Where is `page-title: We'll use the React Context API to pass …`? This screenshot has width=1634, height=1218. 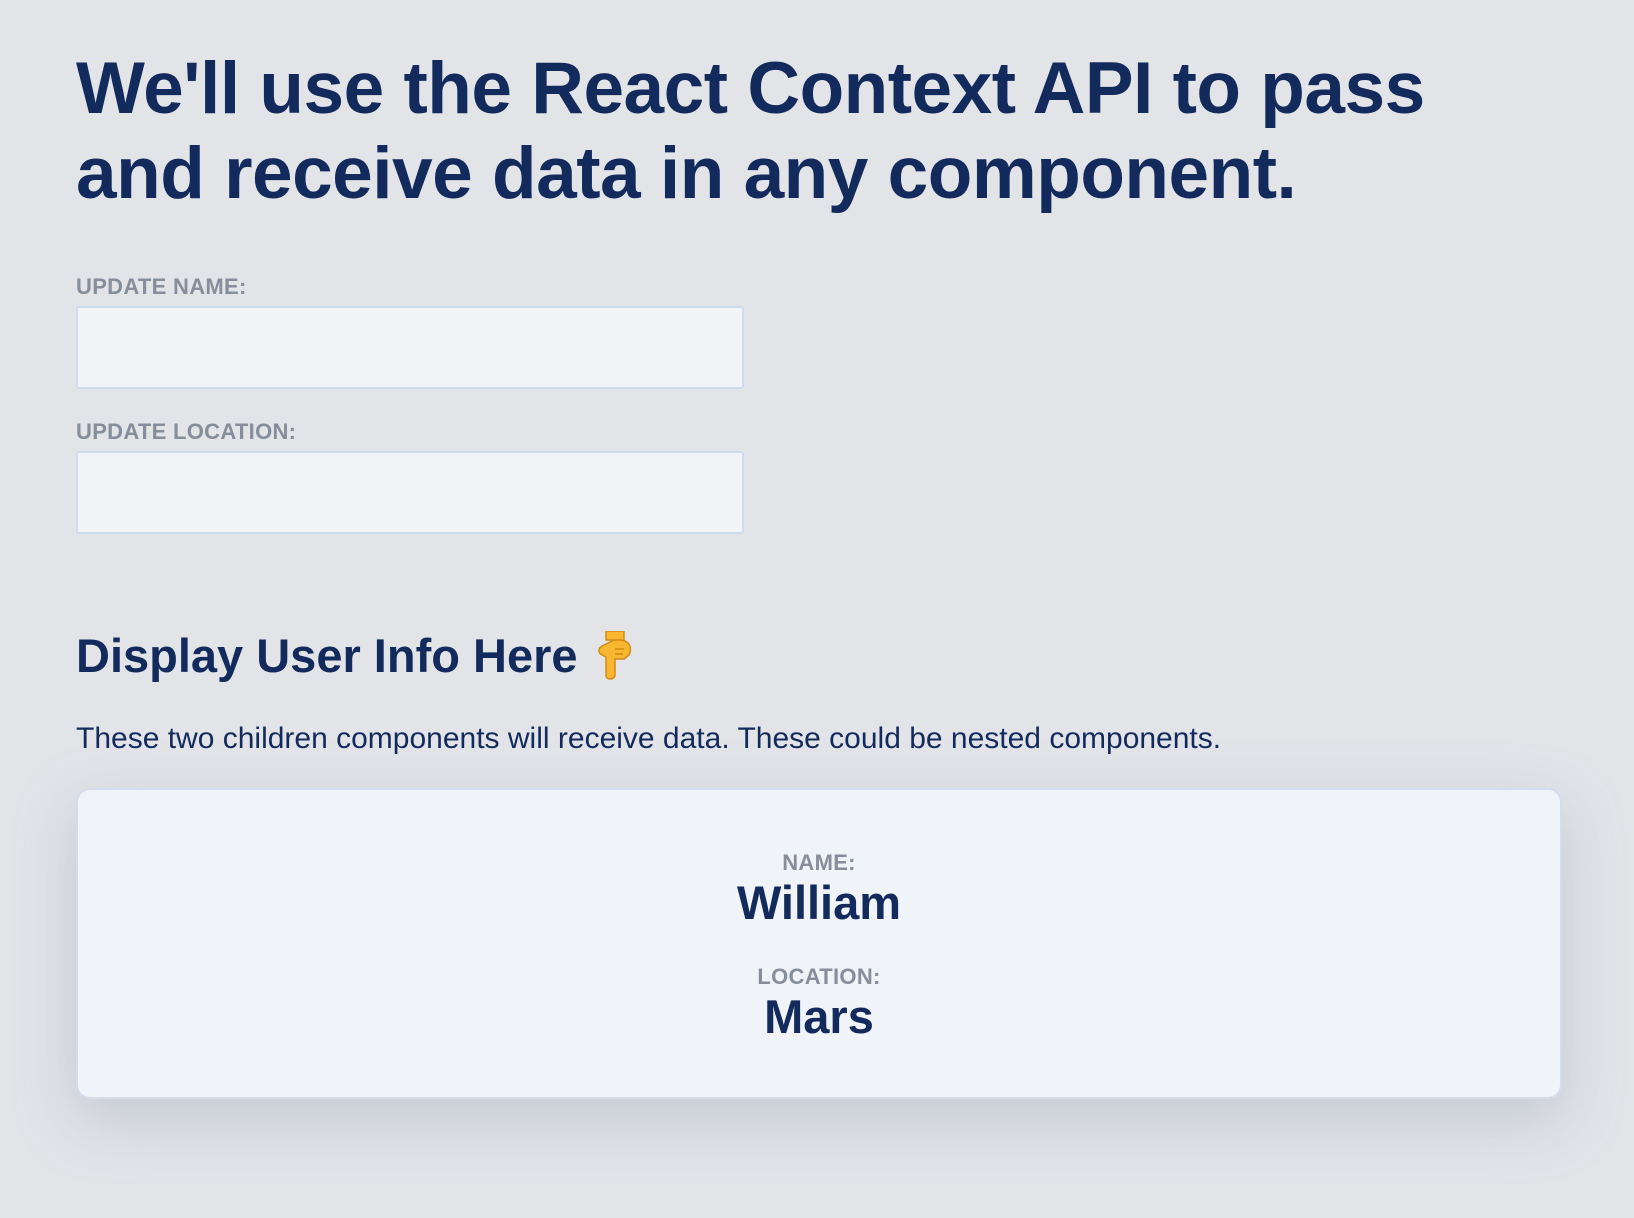 page-title: We'll use the React Context API to pass … is located at coordinates (750, 131).